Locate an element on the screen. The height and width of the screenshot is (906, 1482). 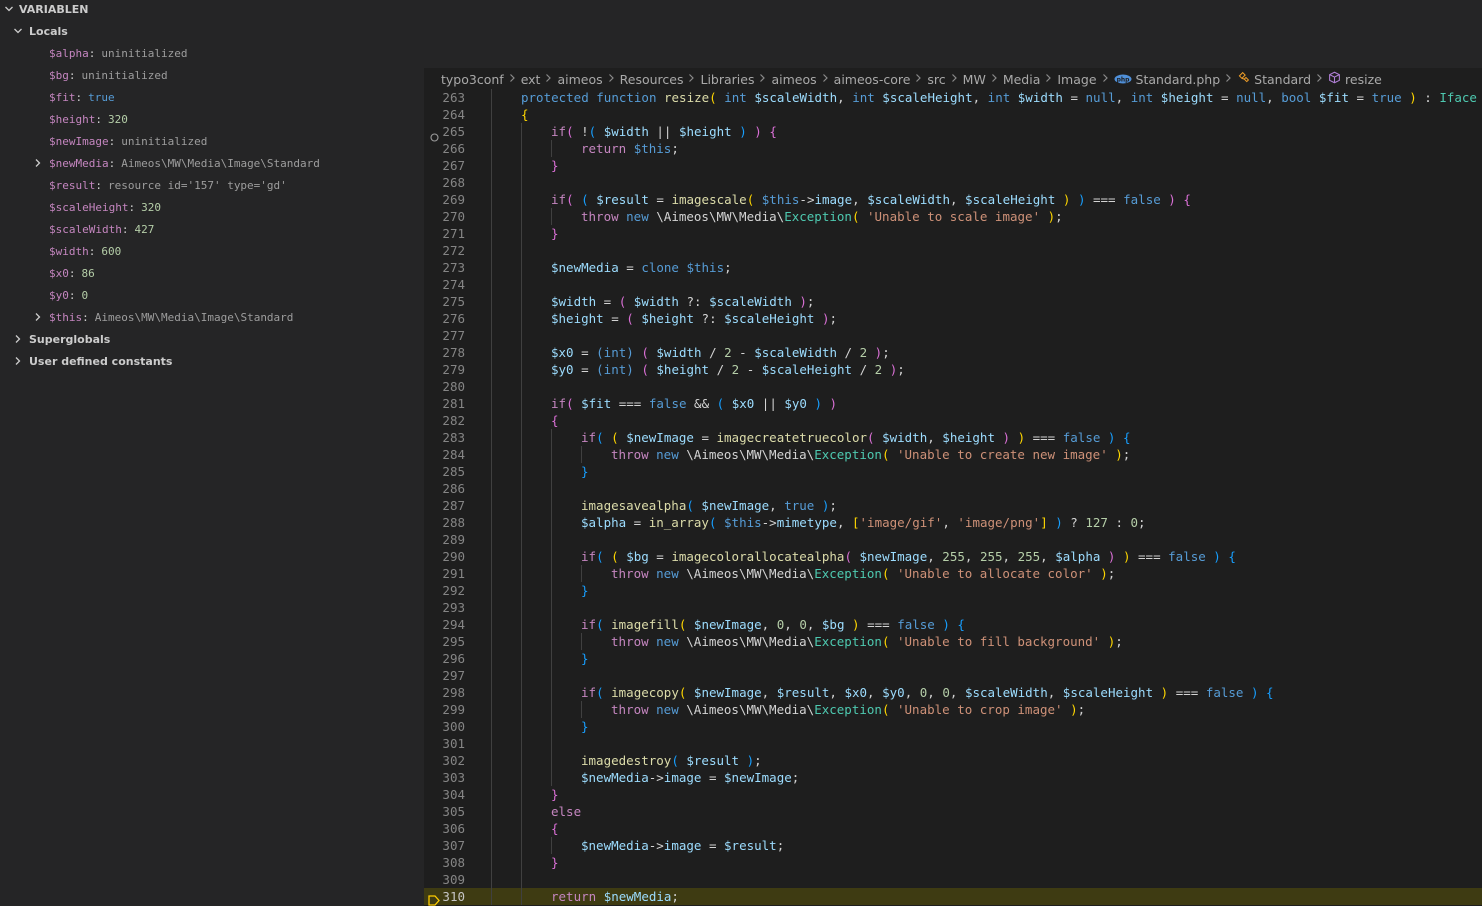
code-line: 297 is located at coordinates (953, 675).